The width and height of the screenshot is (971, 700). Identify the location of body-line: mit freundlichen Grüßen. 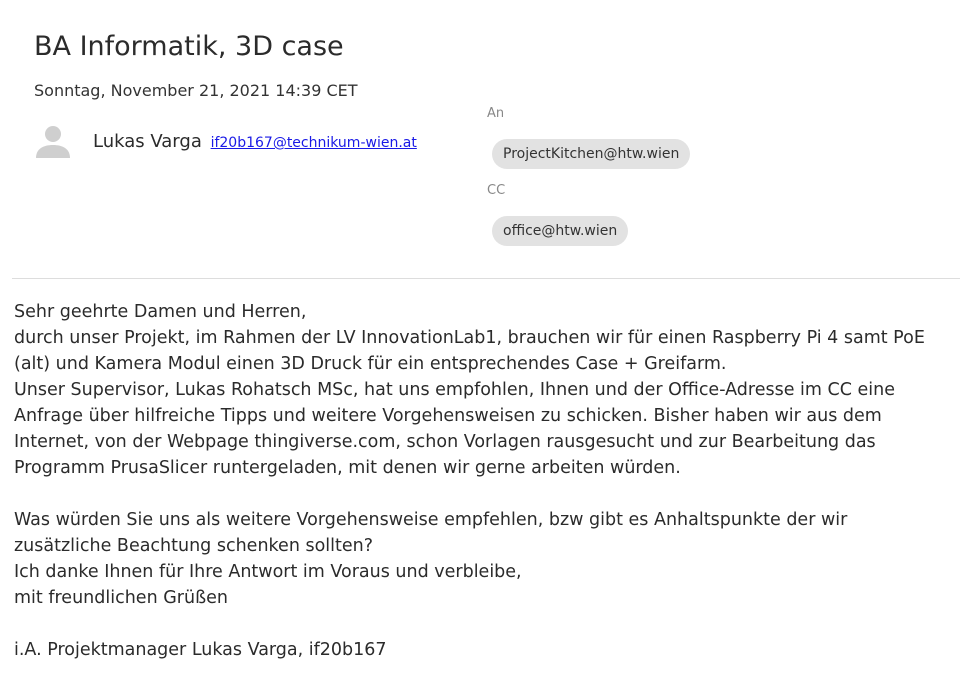
(121, 598).